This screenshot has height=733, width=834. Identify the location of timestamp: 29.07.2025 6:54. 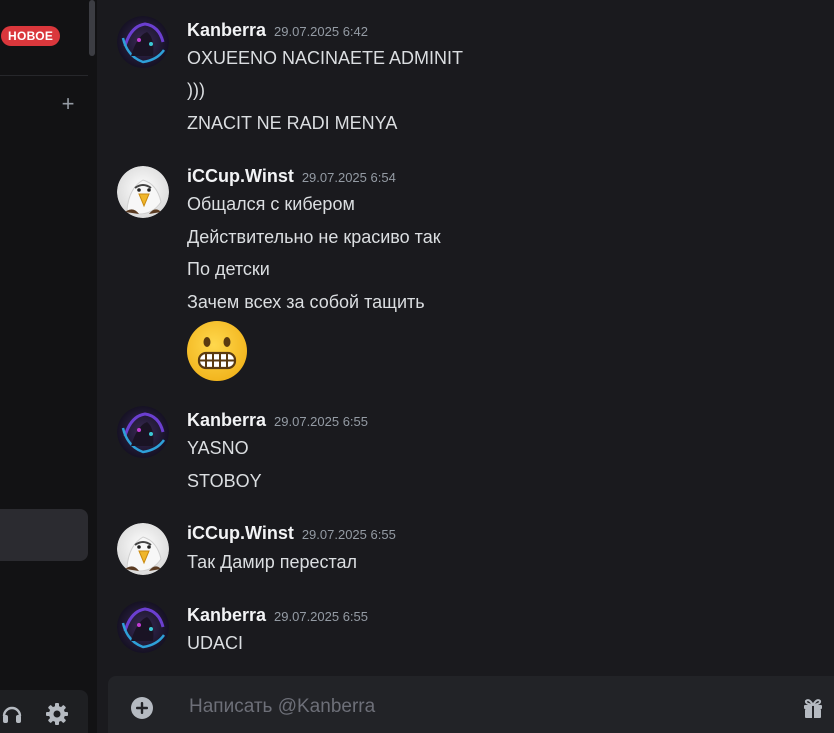
(348, 177).